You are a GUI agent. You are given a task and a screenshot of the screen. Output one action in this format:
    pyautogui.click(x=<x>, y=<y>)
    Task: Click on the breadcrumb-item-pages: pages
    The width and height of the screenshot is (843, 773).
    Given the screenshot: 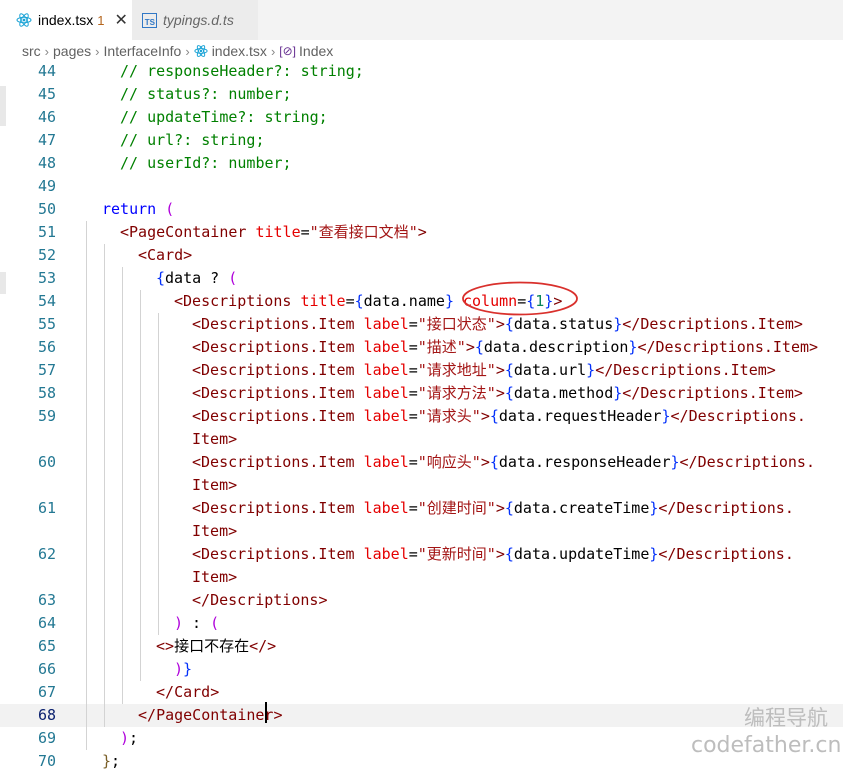 What is the action you would take?
    pyautogui.click(x=72, y=51)
    